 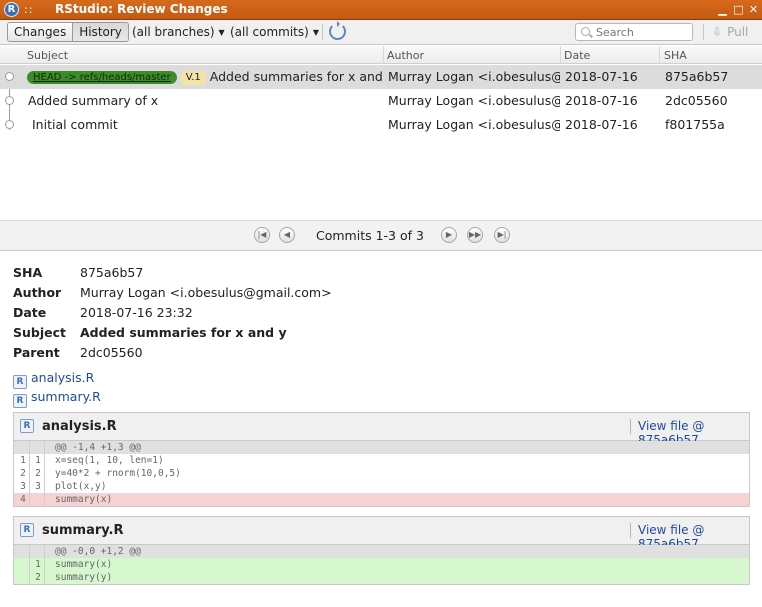 What do you see at coordinates (697, 76) in the screenshot?
I see `commit-sha: 875a6b57` at bounding box center [697, 76].